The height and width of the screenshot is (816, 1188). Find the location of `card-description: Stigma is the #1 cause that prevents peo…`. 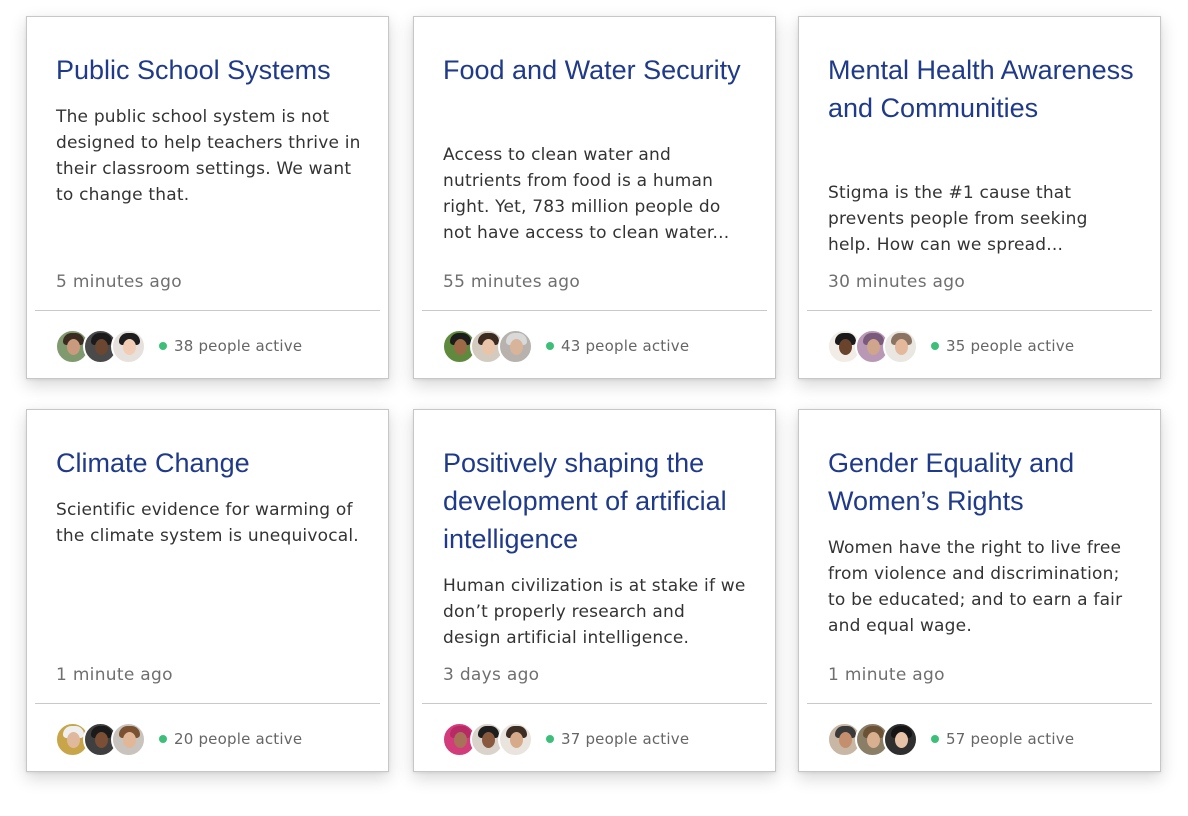

card-description: Stigma is the #1 cause that prevents peo… is located at coordinates (958, 219).